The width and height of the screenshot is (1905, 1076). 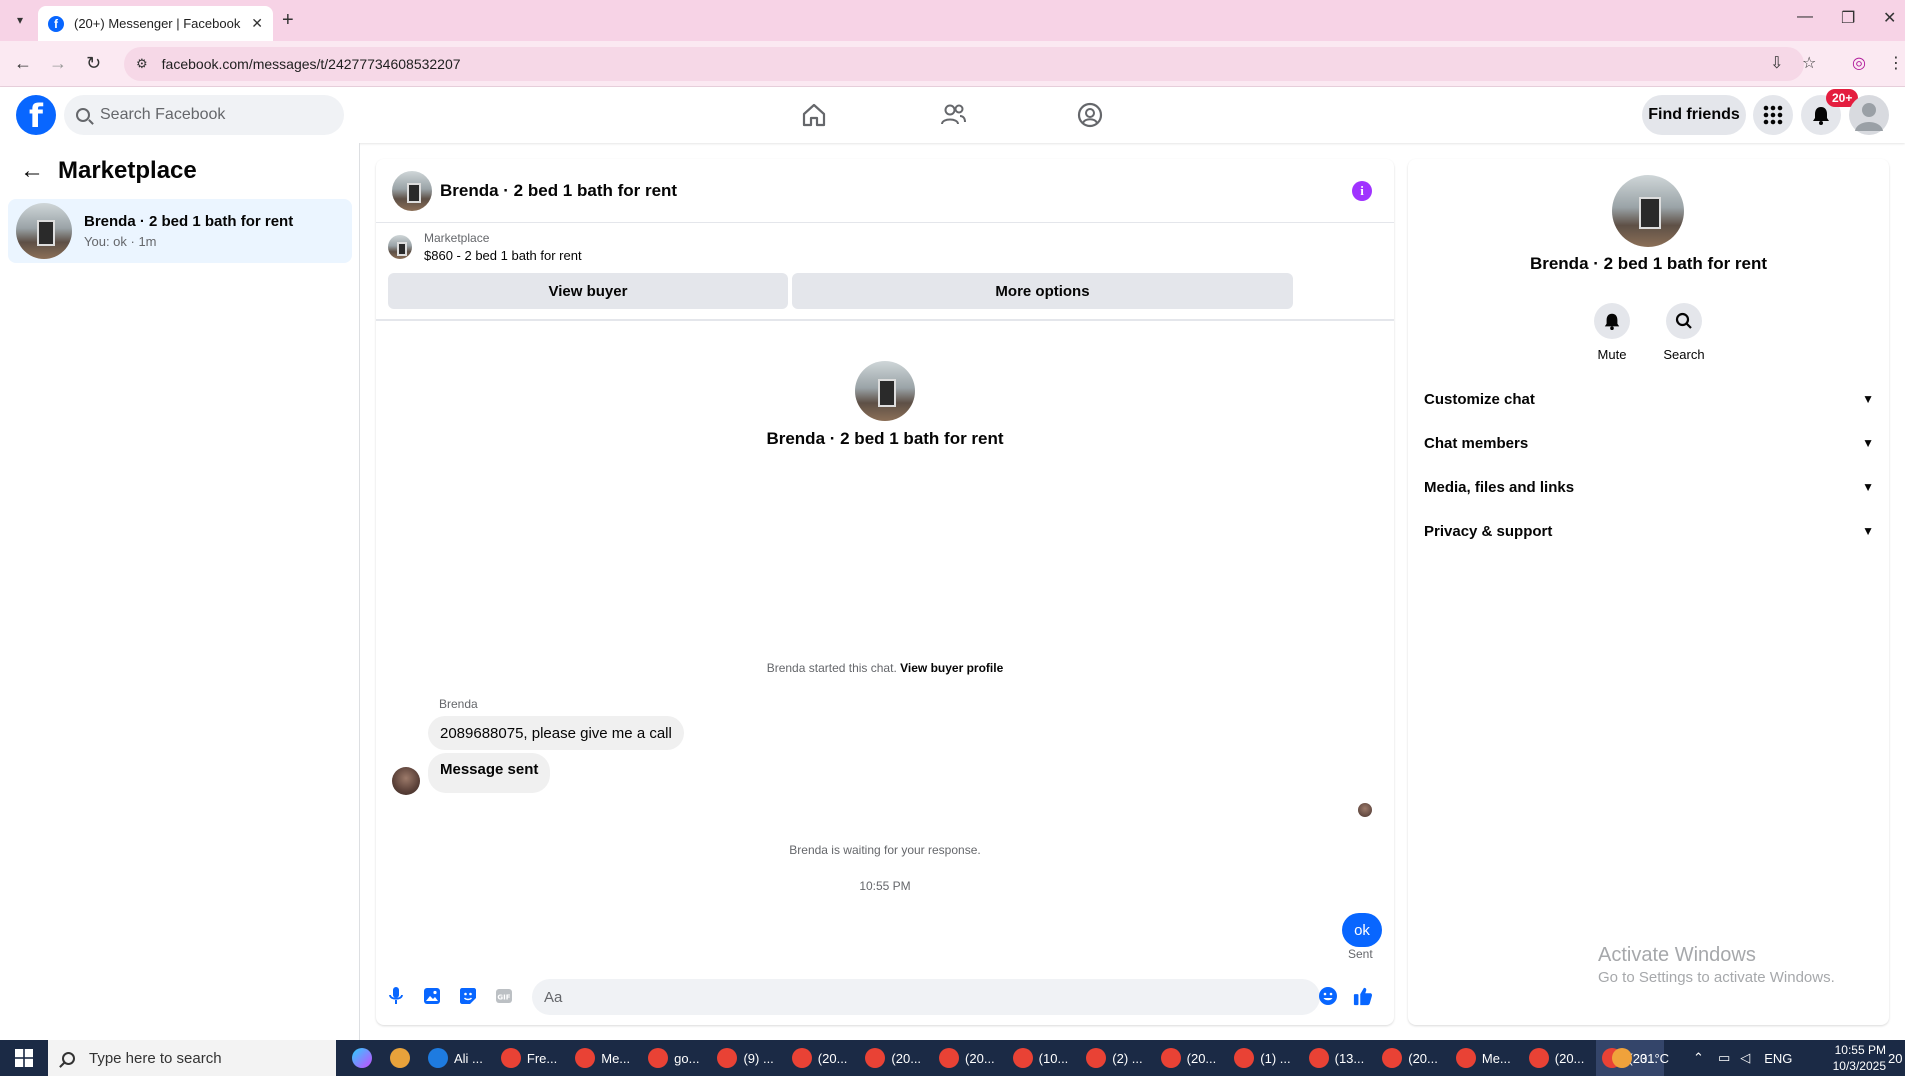 I want to click on chat-header-avatar, so click(x=412, y=190).